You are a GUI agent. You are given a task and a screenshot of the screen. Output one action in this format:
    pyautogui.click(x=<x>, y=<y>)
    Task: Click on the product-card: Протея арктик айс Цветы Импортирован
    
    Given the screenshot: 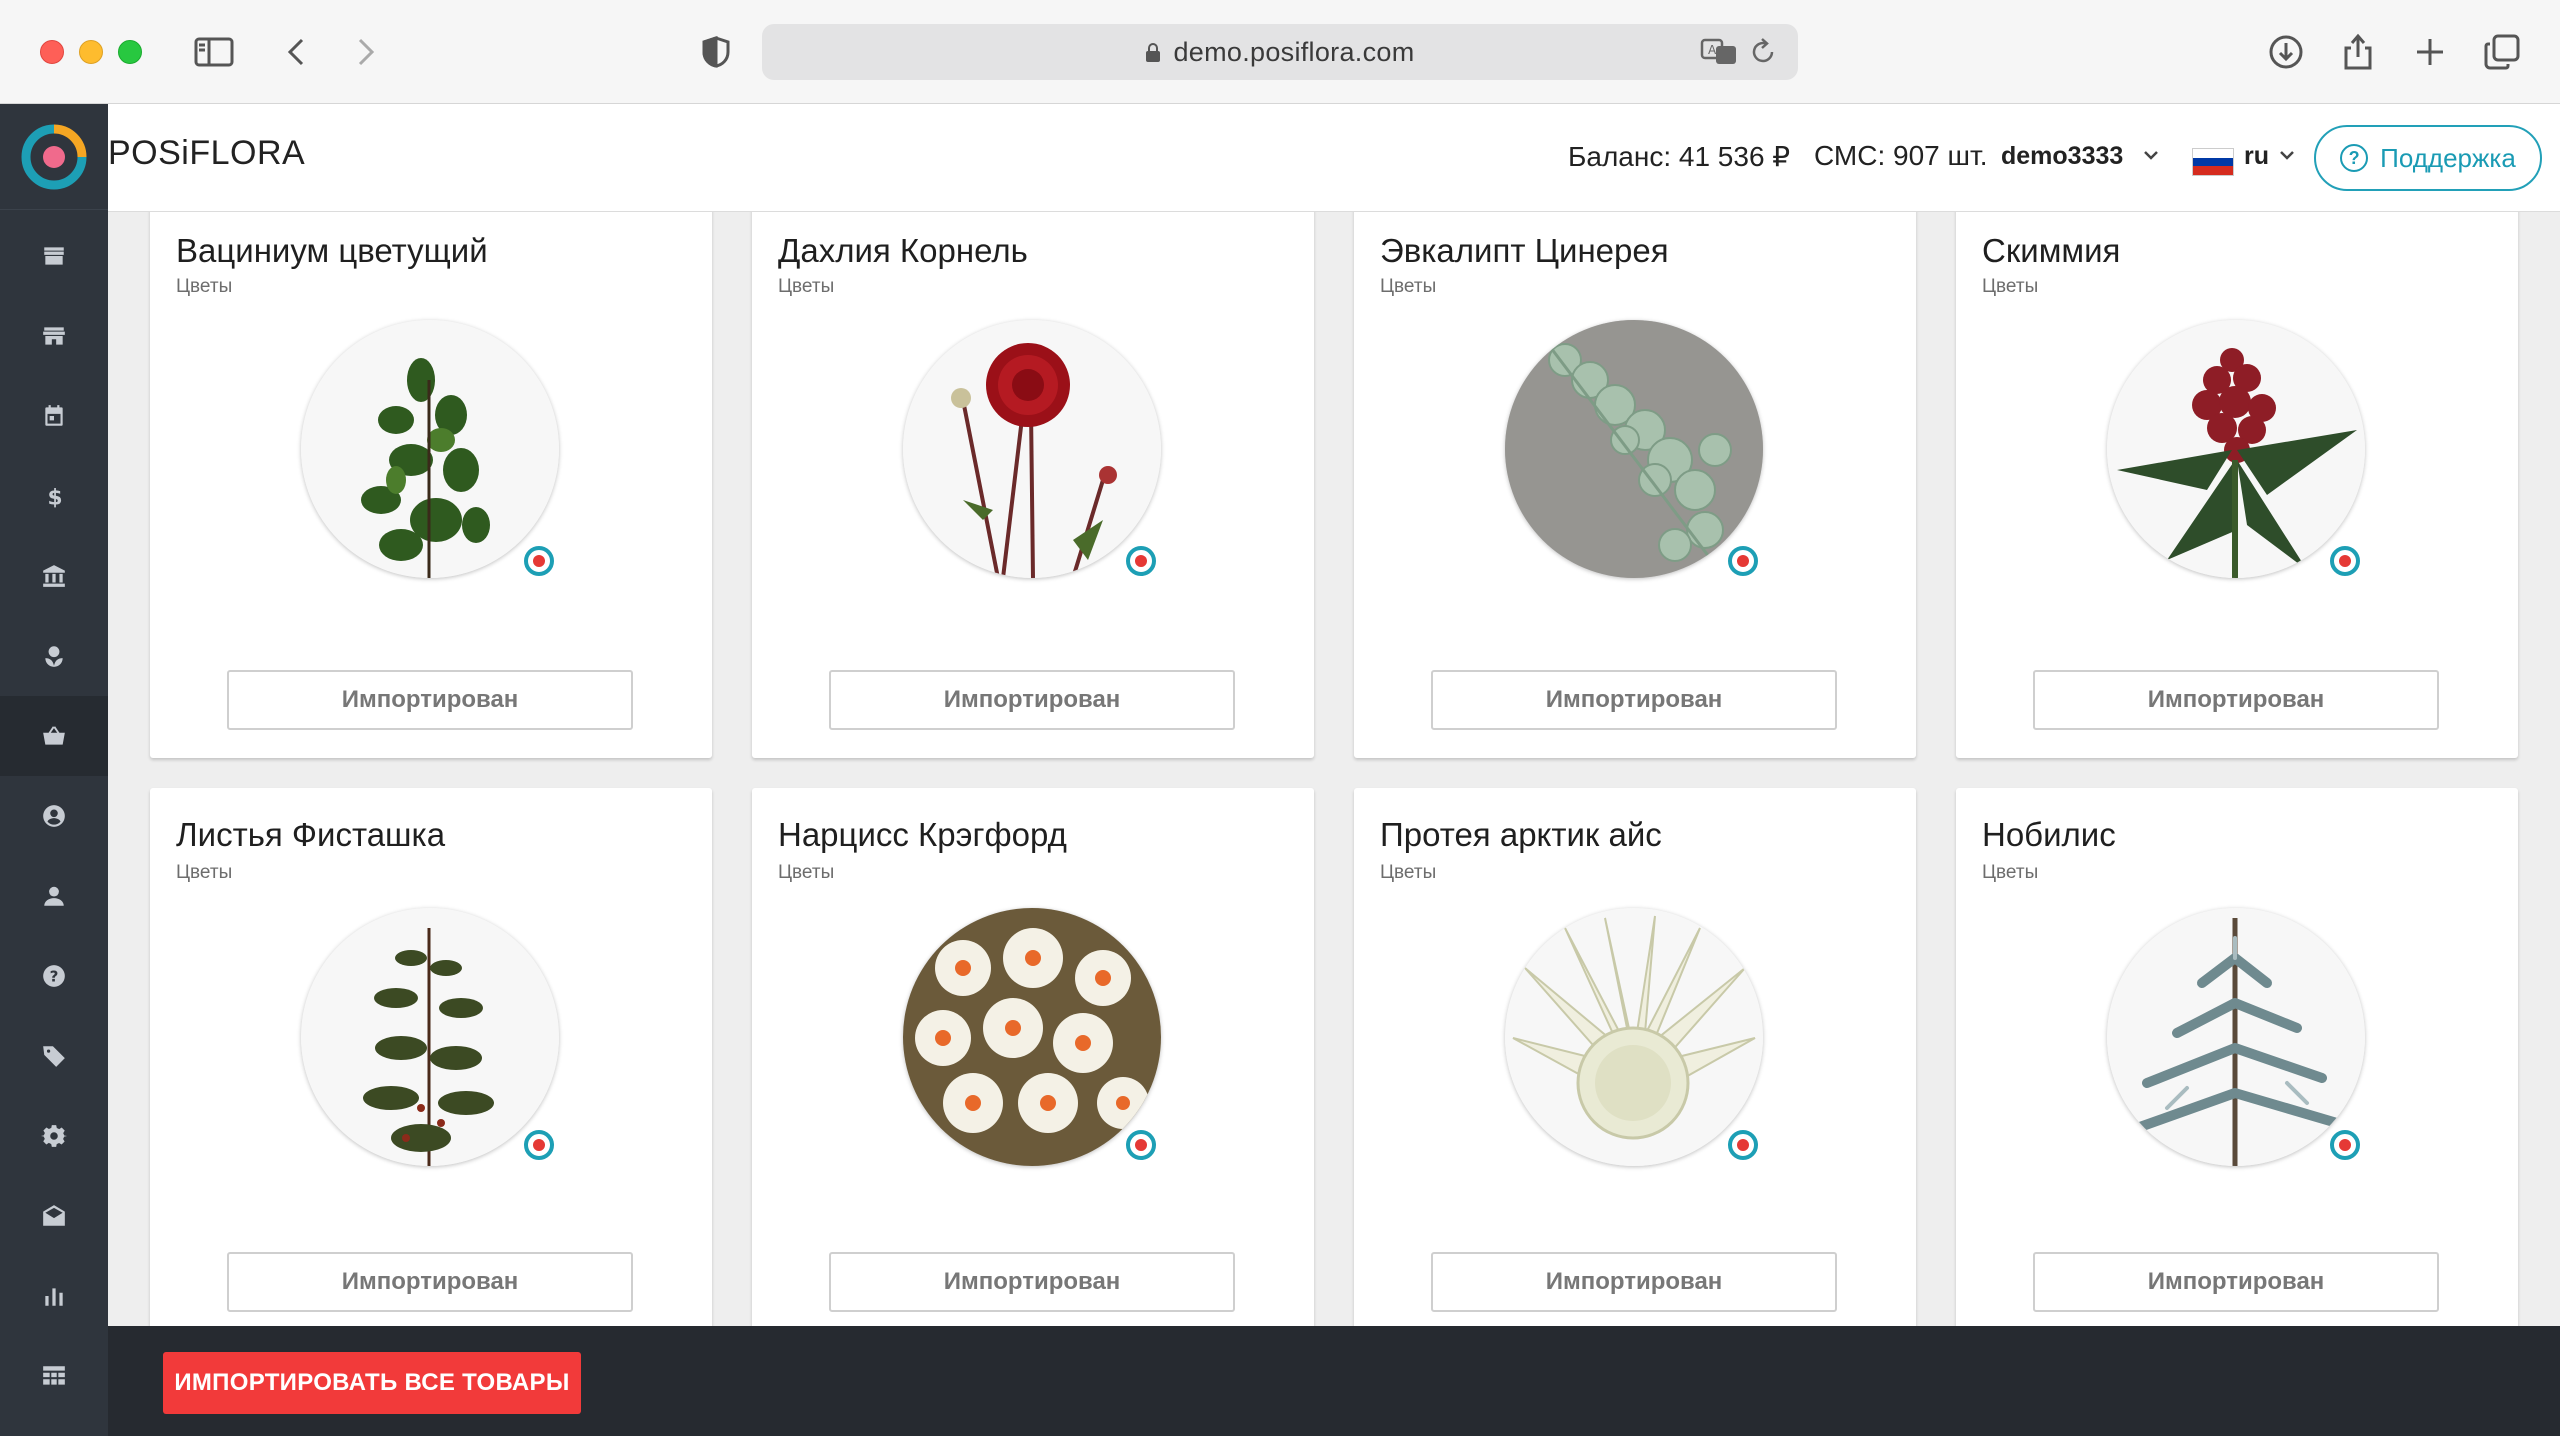 What is the action you would take?
    pyautogui.click(x=1635, y=1057)
    